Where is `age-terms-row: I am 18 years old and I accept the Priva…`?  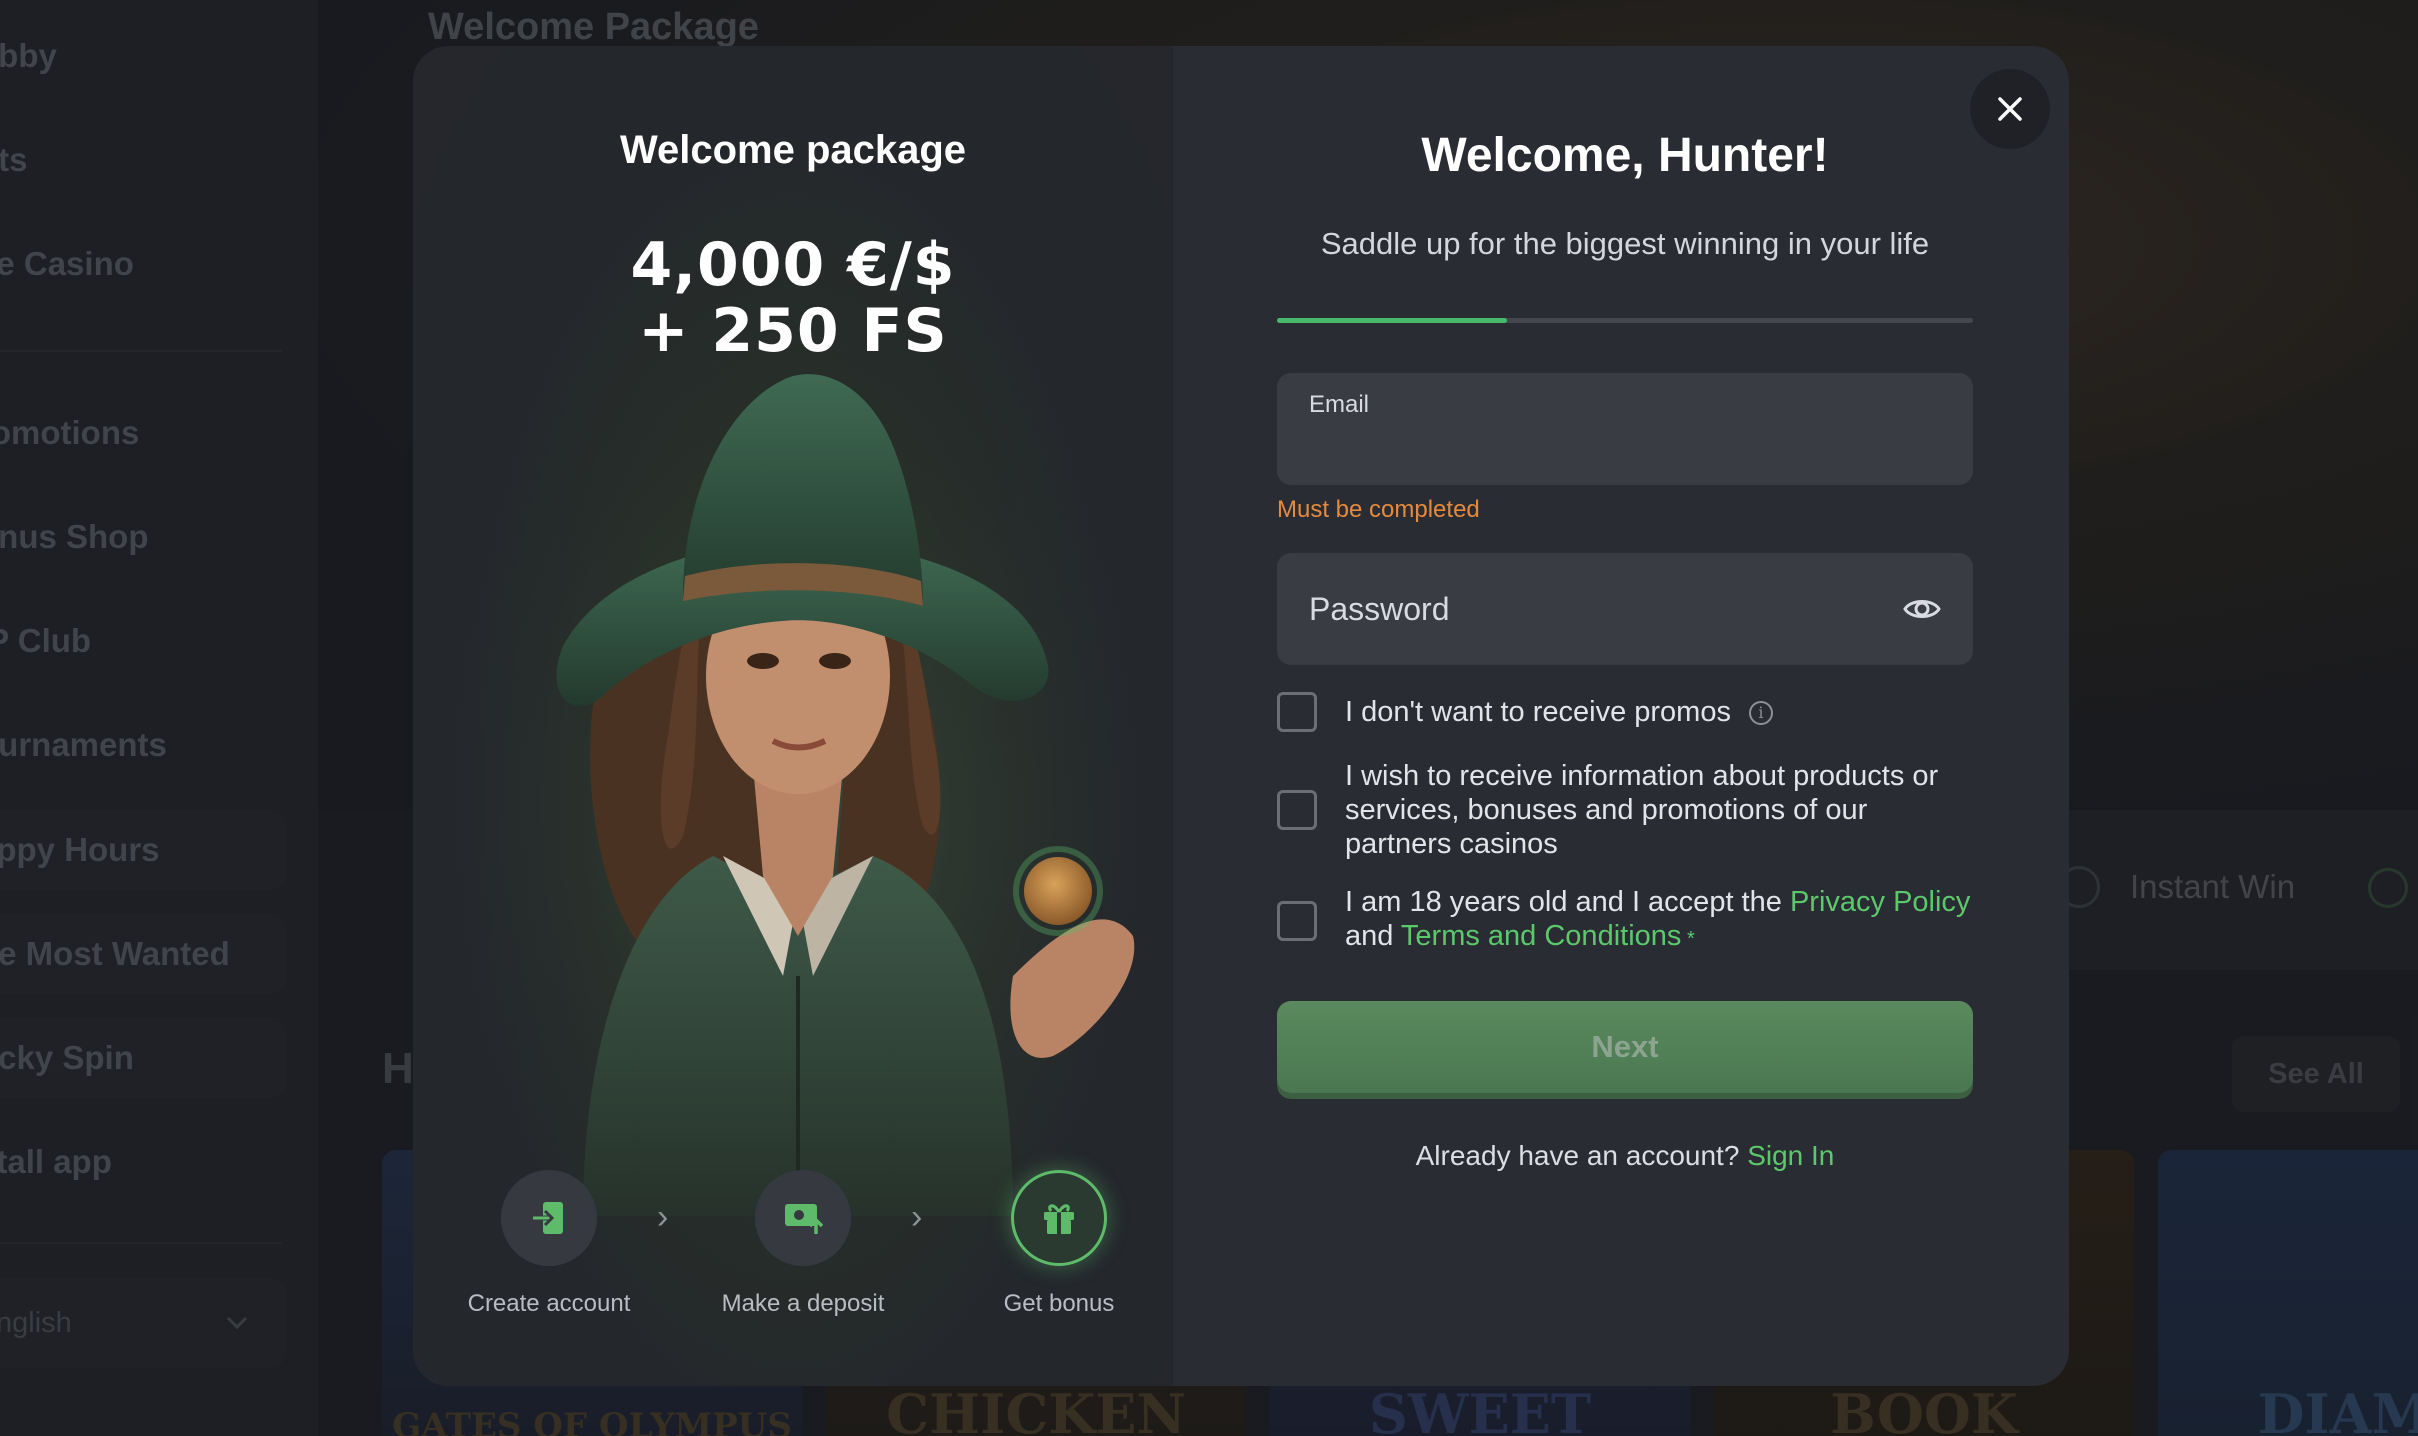
age-terms-row: I am 18 years old and I accept the Priva… is located at coordinates (1625, 920).